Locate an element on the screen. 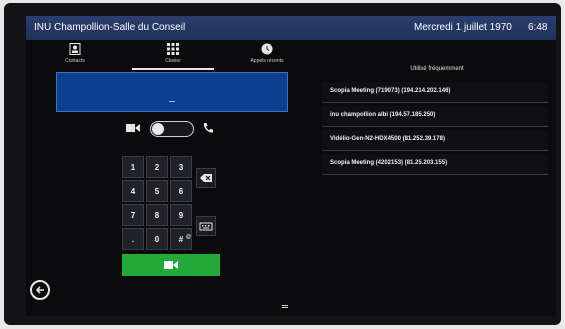 This screenshot has height=329, width=565. key-6: 6 is located at coordinates (181, 191).